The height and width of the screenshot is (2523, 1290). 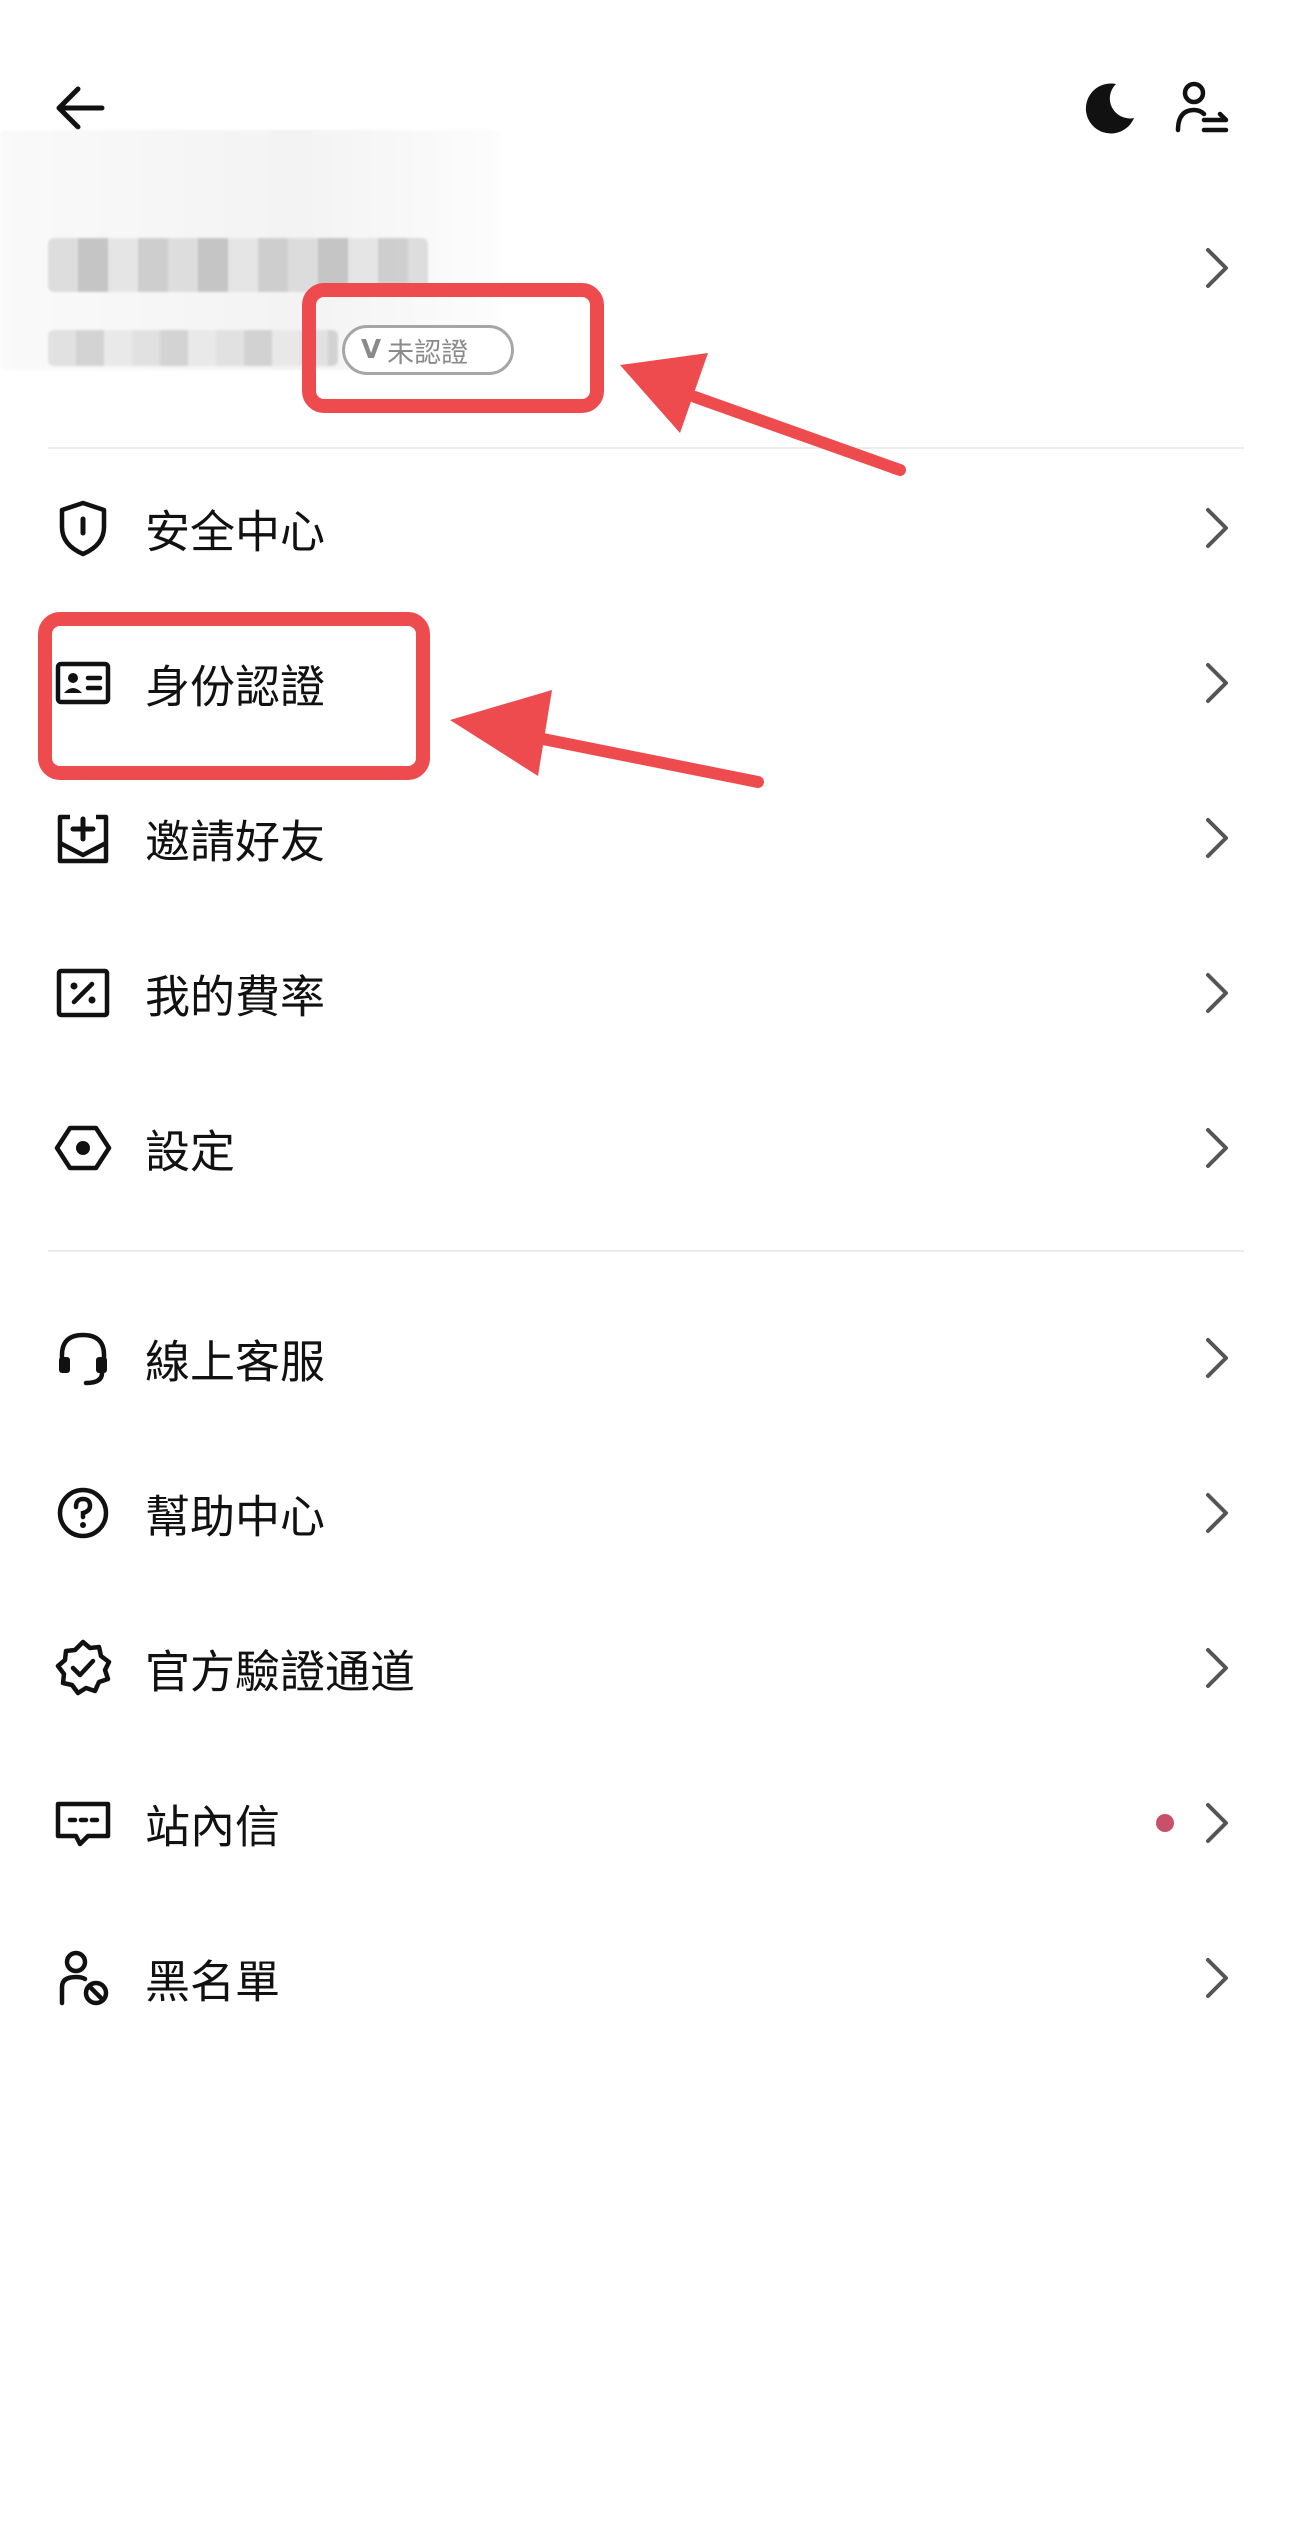 What do you see at coordinates (235, 1362) in the screenshot?
I see `menu-item-label: 線上客服` at bounding box center [235, 1362].